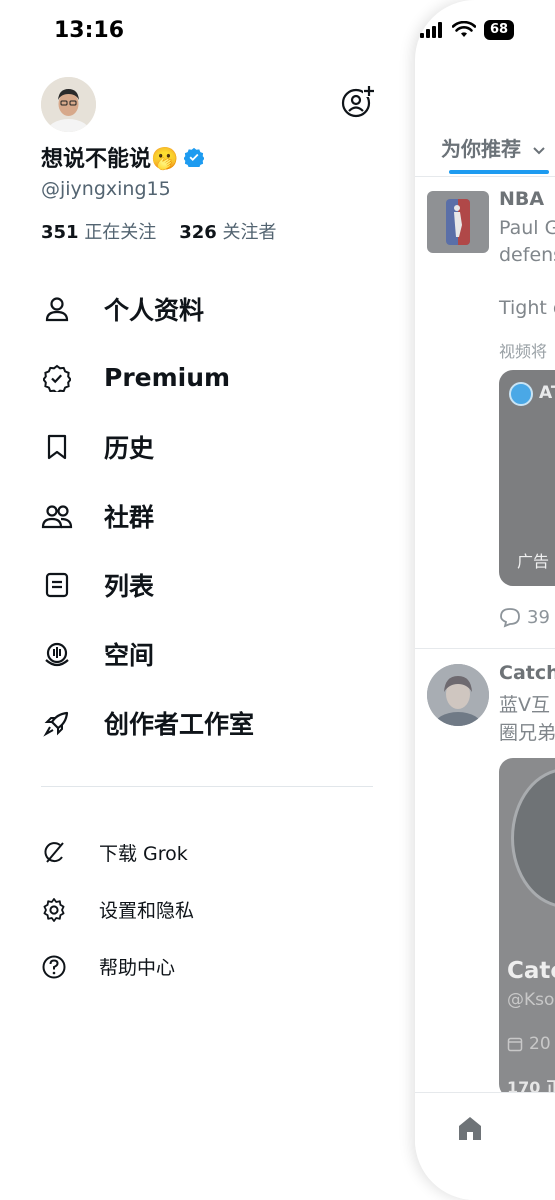 The height and width of the screenshot is (1200, 555). What do you see at coordinates (129, 448) in the screenshot?
I see `menu-label: 历史` at bounding box center [129, 448].